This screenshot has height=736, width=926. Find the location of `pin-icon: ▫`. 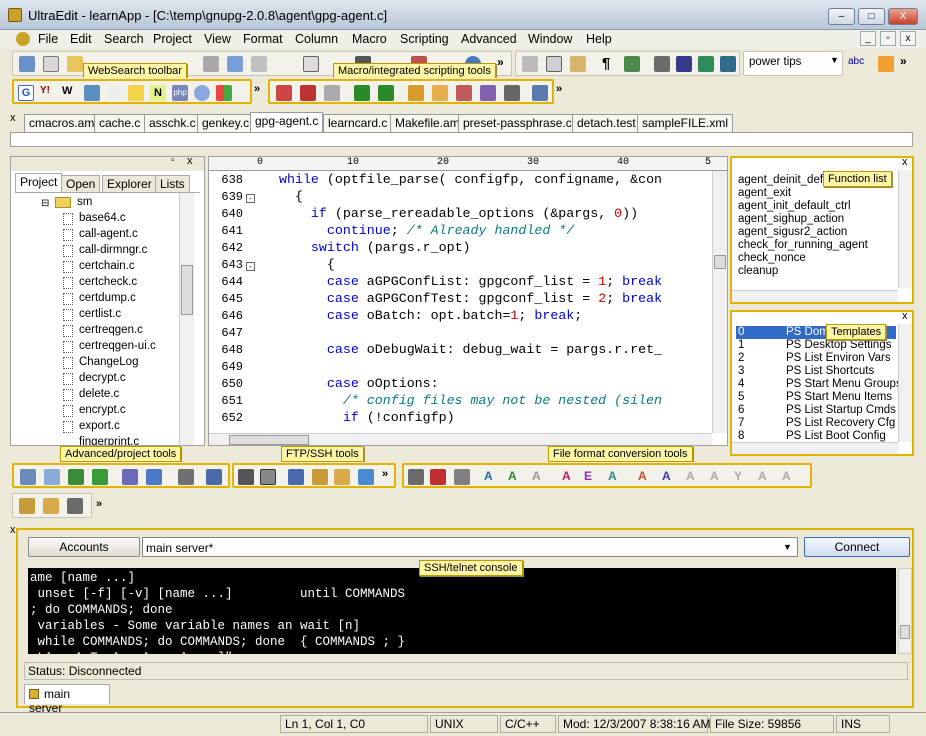

pin-icon: ▫ is located at coordinates (173, 160).